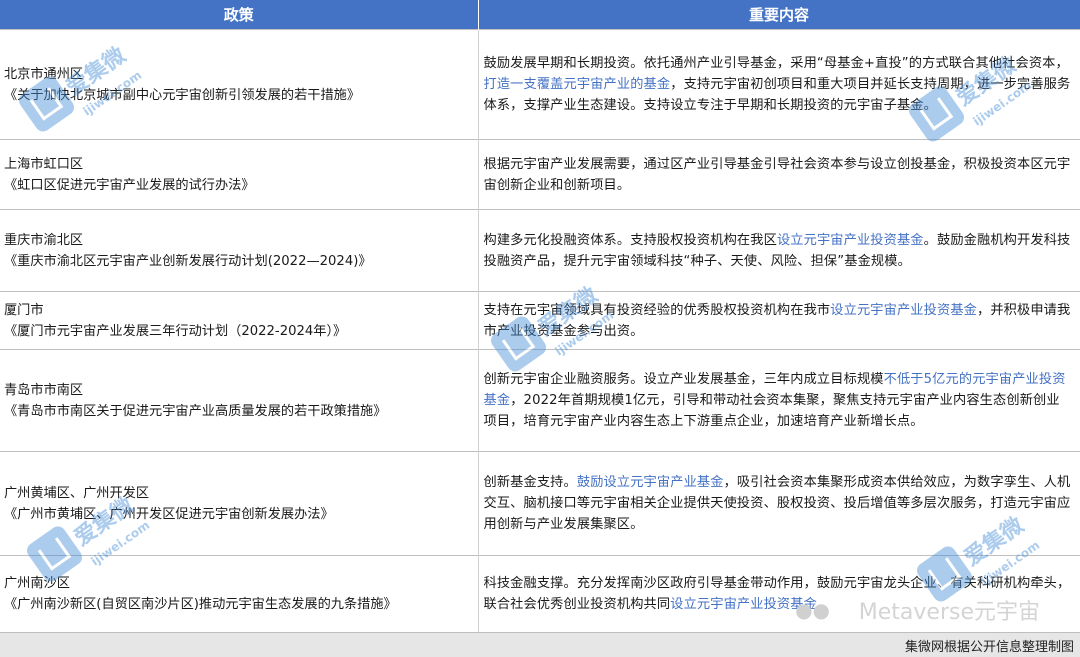 Image resolution: width=1080 pixels, height=657 pixels. I want to click on policy-title: 《虹口区促进元宇宙产业发展的试行办法》, so click(129, 185).